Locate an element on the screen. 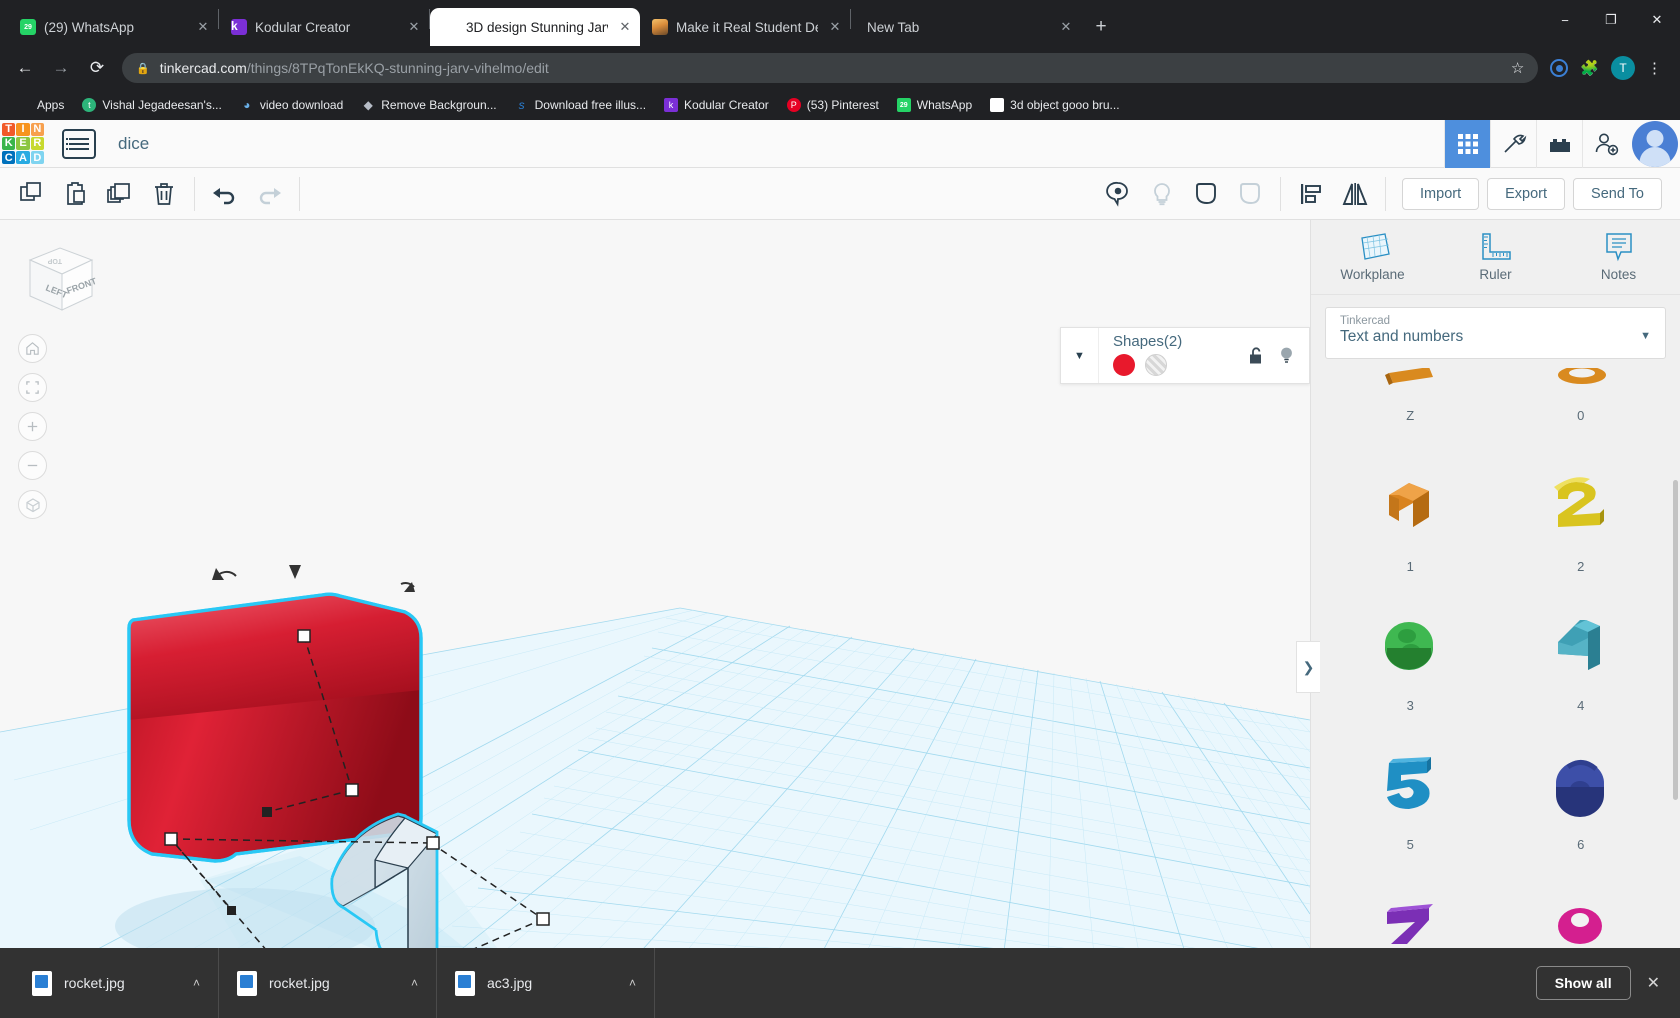  window-close-button: ✕ is located at coordinates (1657, 20).